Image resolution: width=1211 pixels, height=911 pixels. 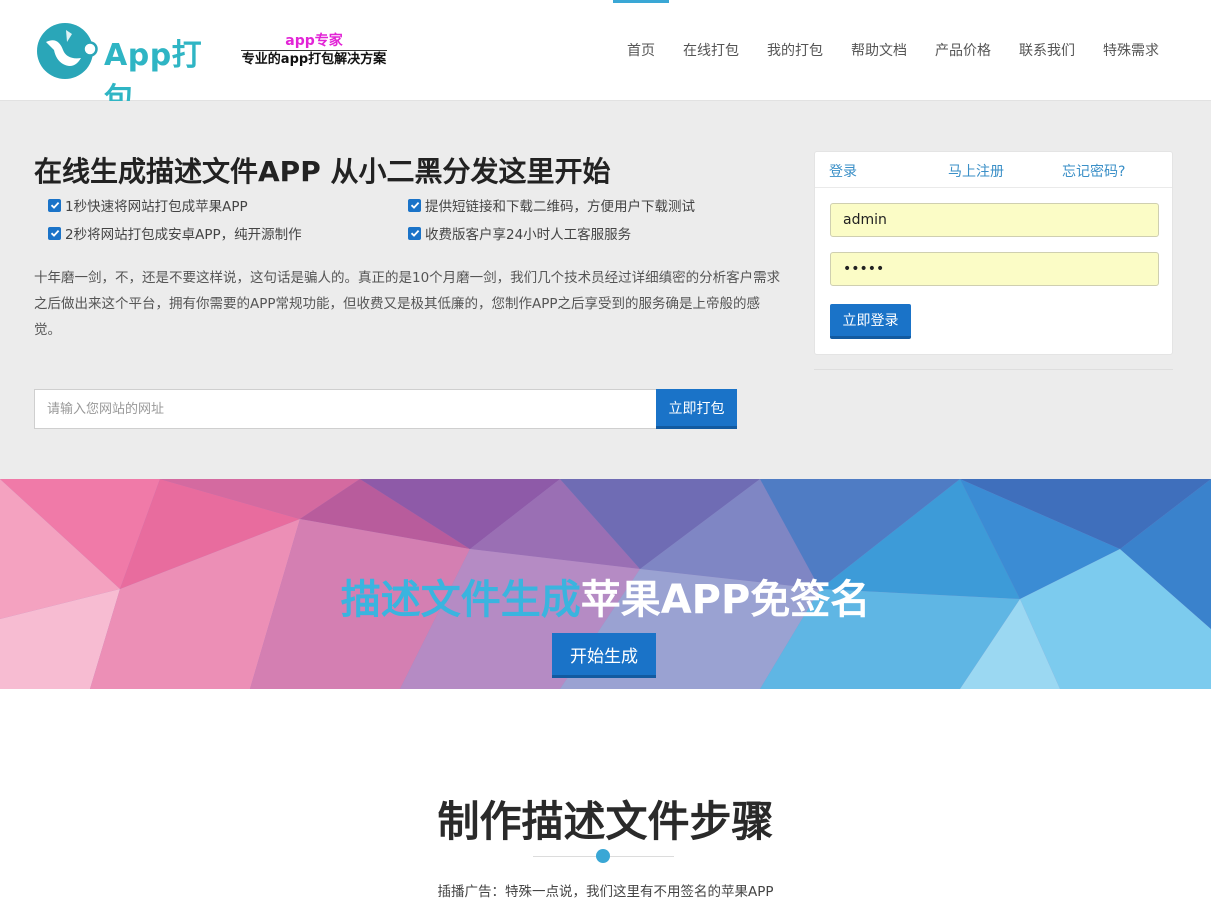 What do you see at coordinates (605, 821) in the screenshot?
I see `steps-section-title: 制作描述文件步骤` at bounding box center [605, 821].